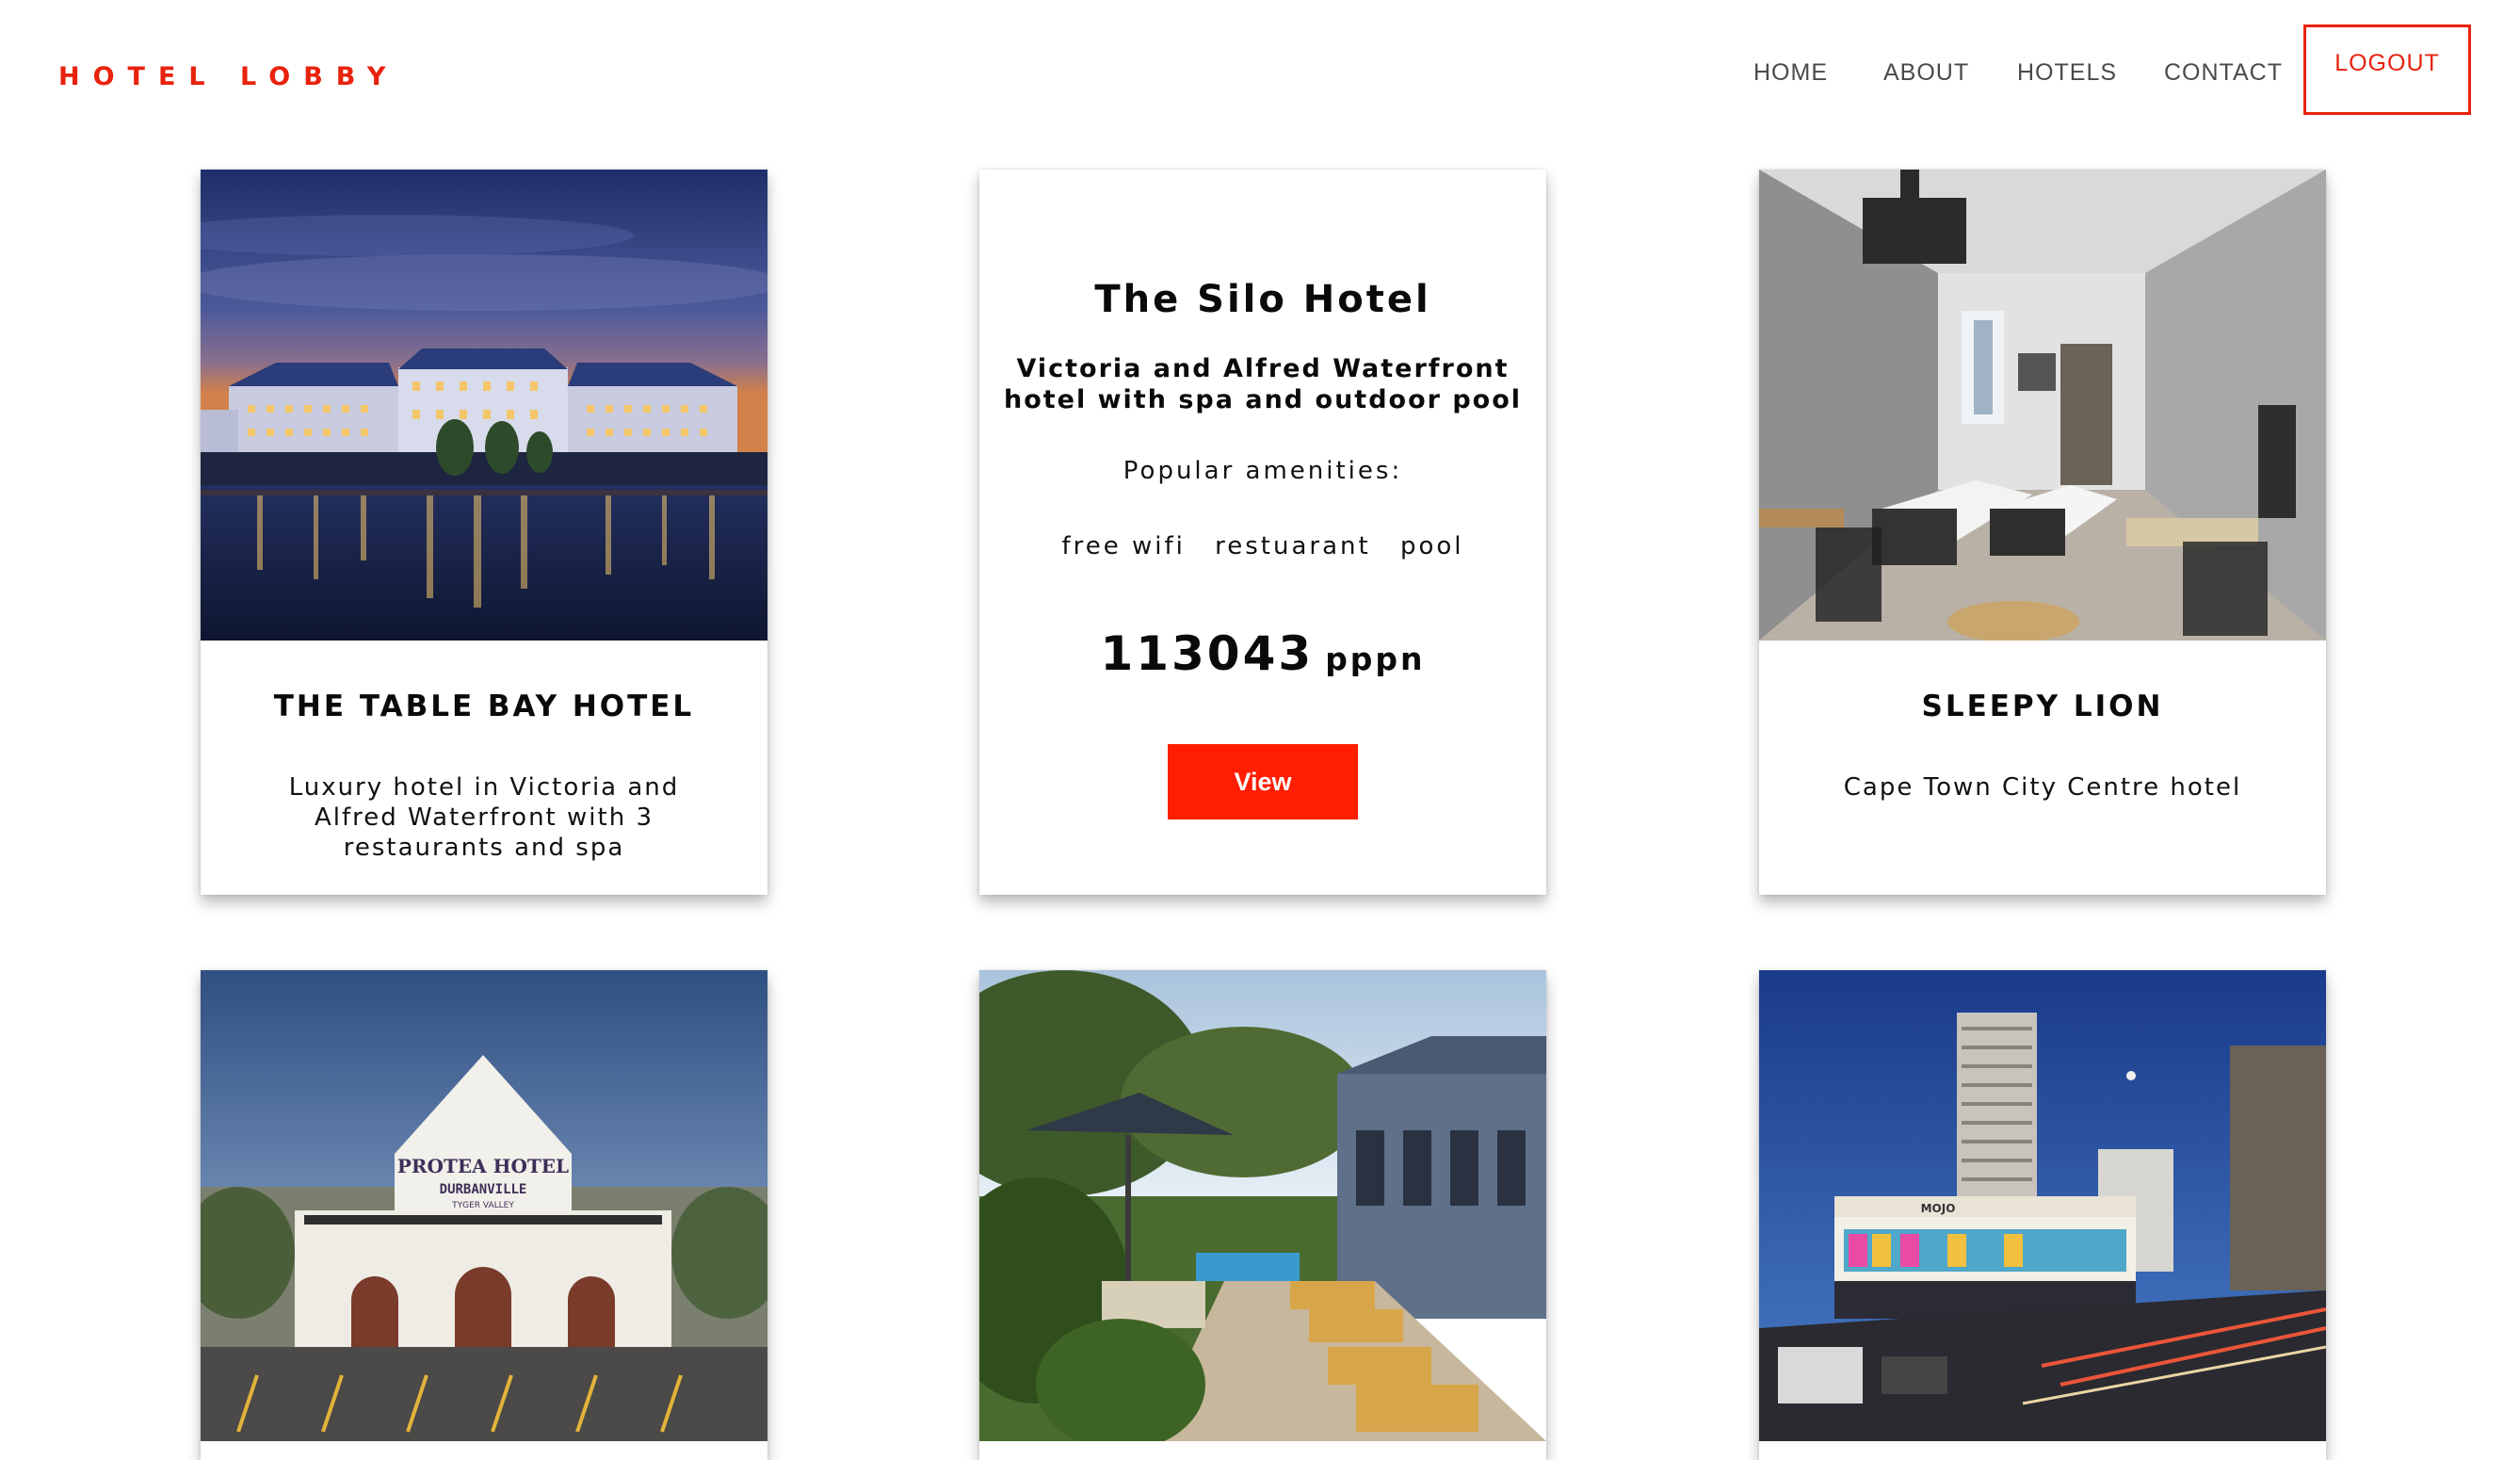 Image resolution: width=2520 pixels, height=1460 pixels. I want to click on nav-home: HOME, so click(1791, 73).